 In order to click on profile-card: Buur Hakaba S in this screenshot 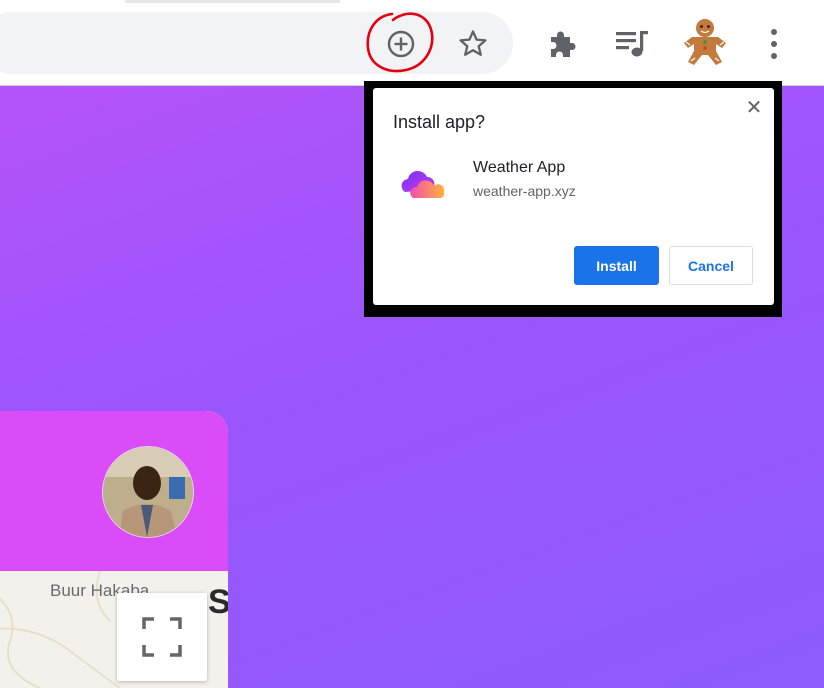, I will do `click(114, 549)`.